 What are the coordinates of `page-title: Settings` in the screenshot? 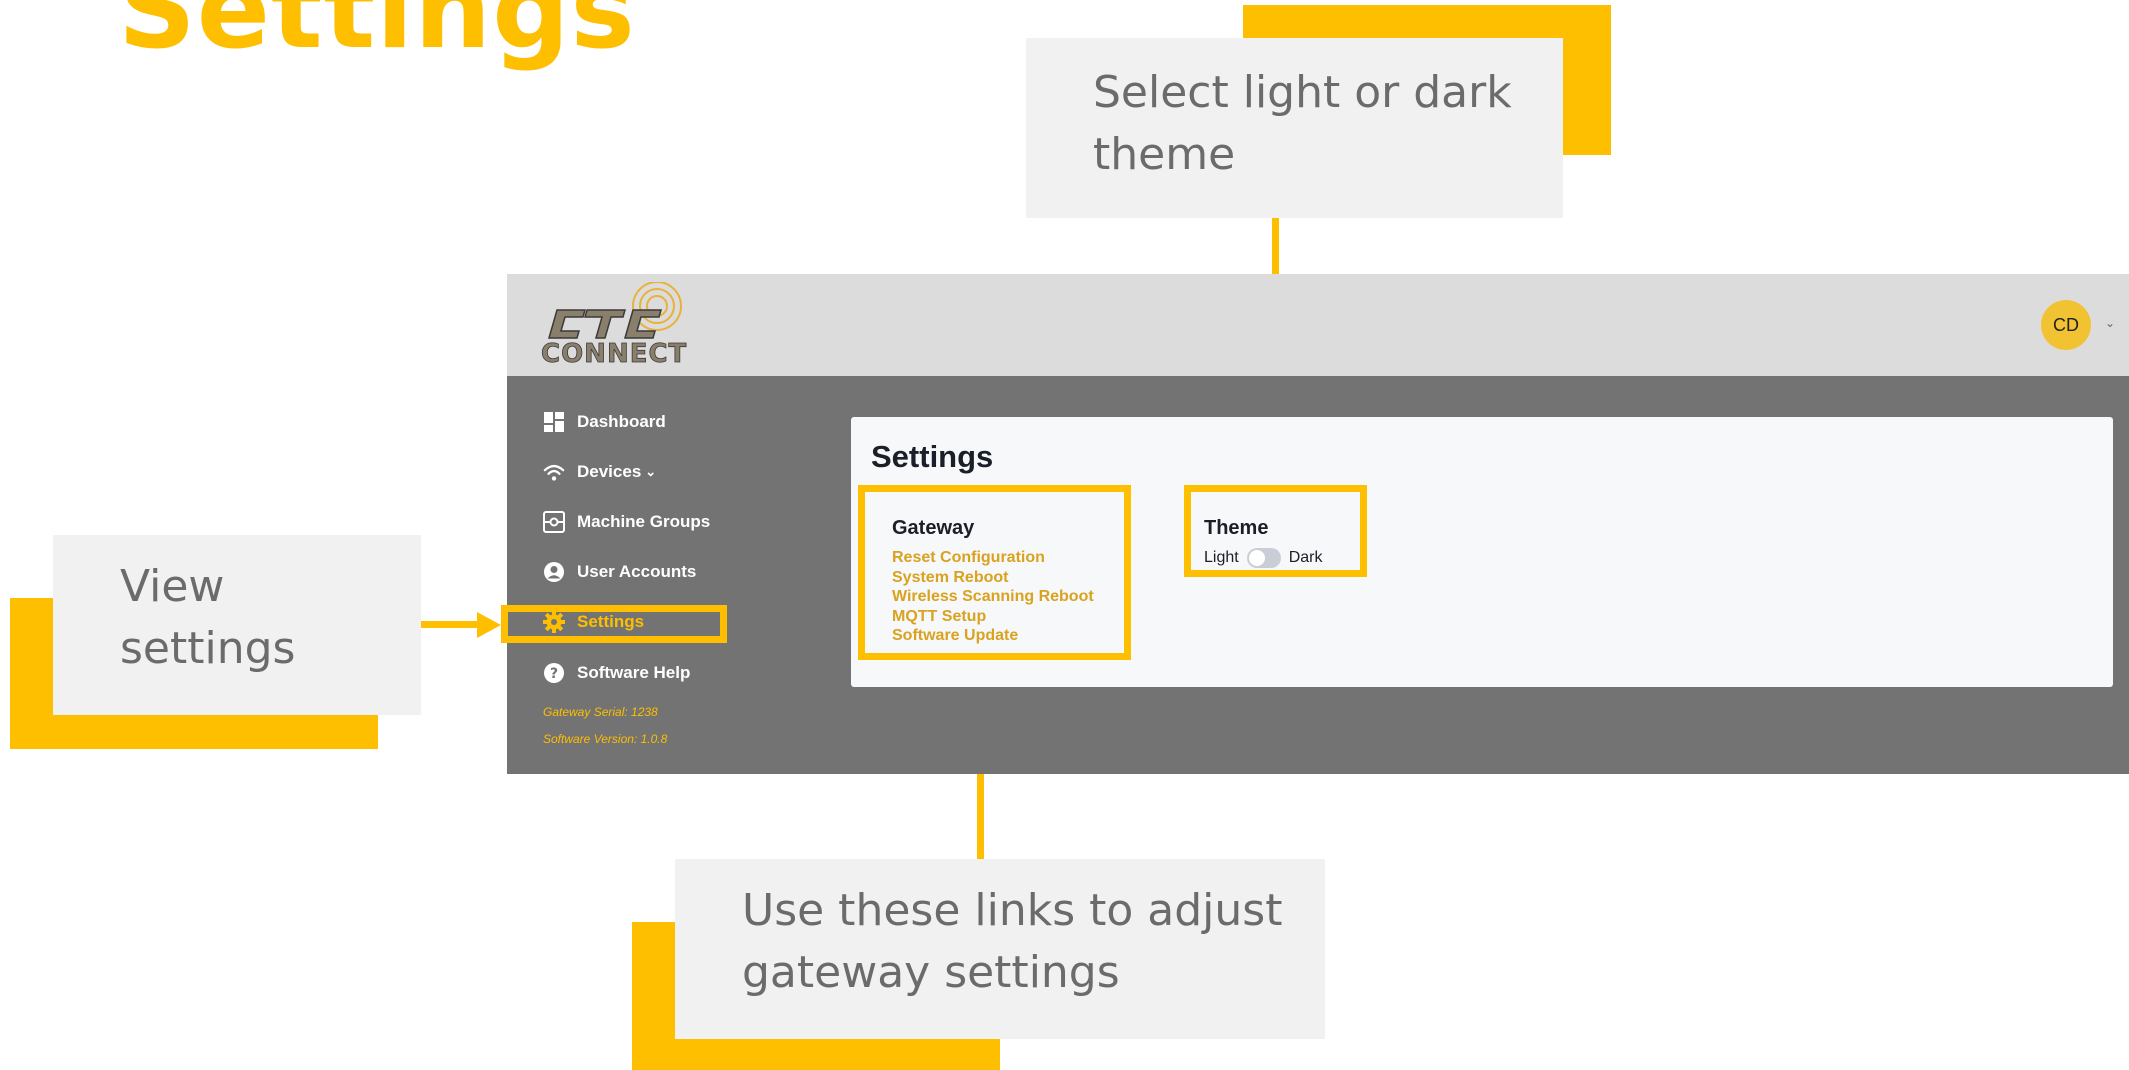 It's located at (932, 456).